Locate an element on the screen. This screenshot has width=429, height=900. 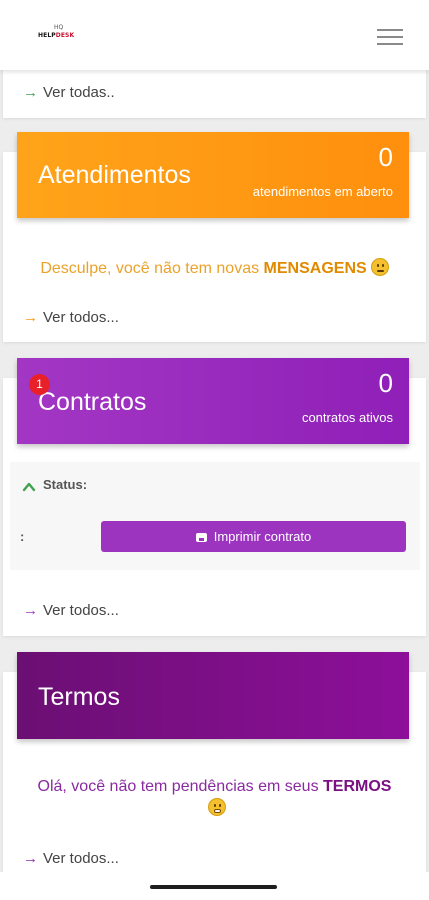
termos-header: Termos is located at coordinates (213, 695).